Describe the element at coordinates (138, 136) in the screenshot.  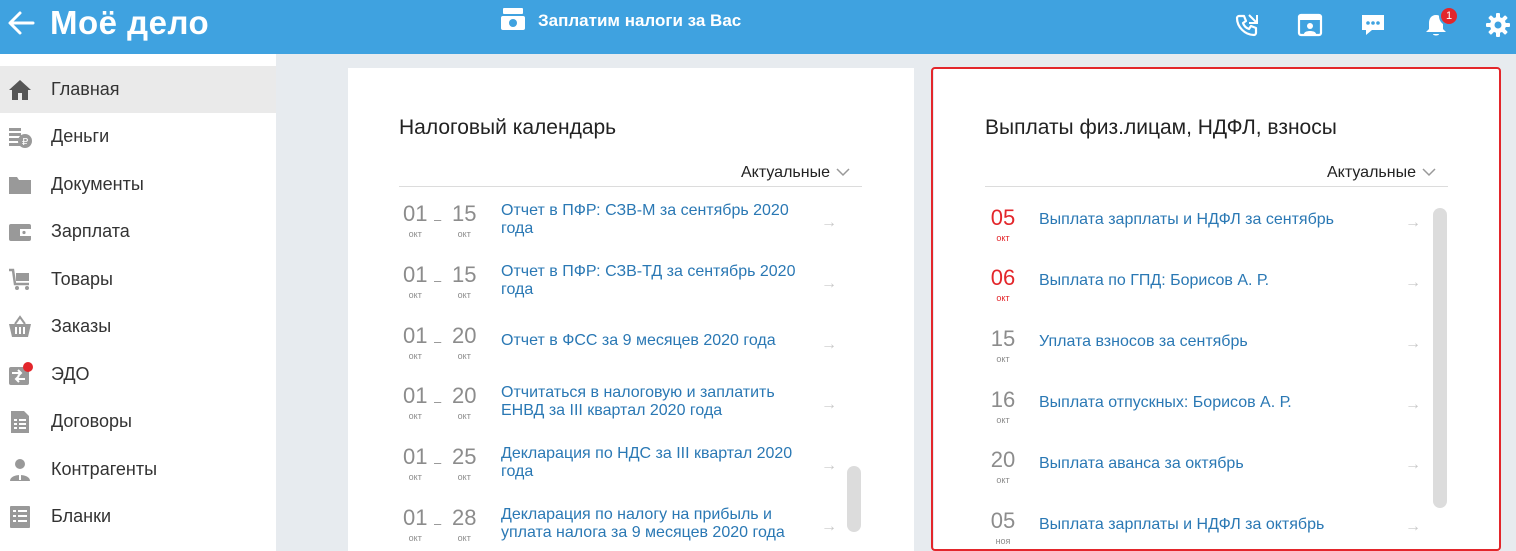
I see `sidebar-item-money: ₽ Деньги` at that location.